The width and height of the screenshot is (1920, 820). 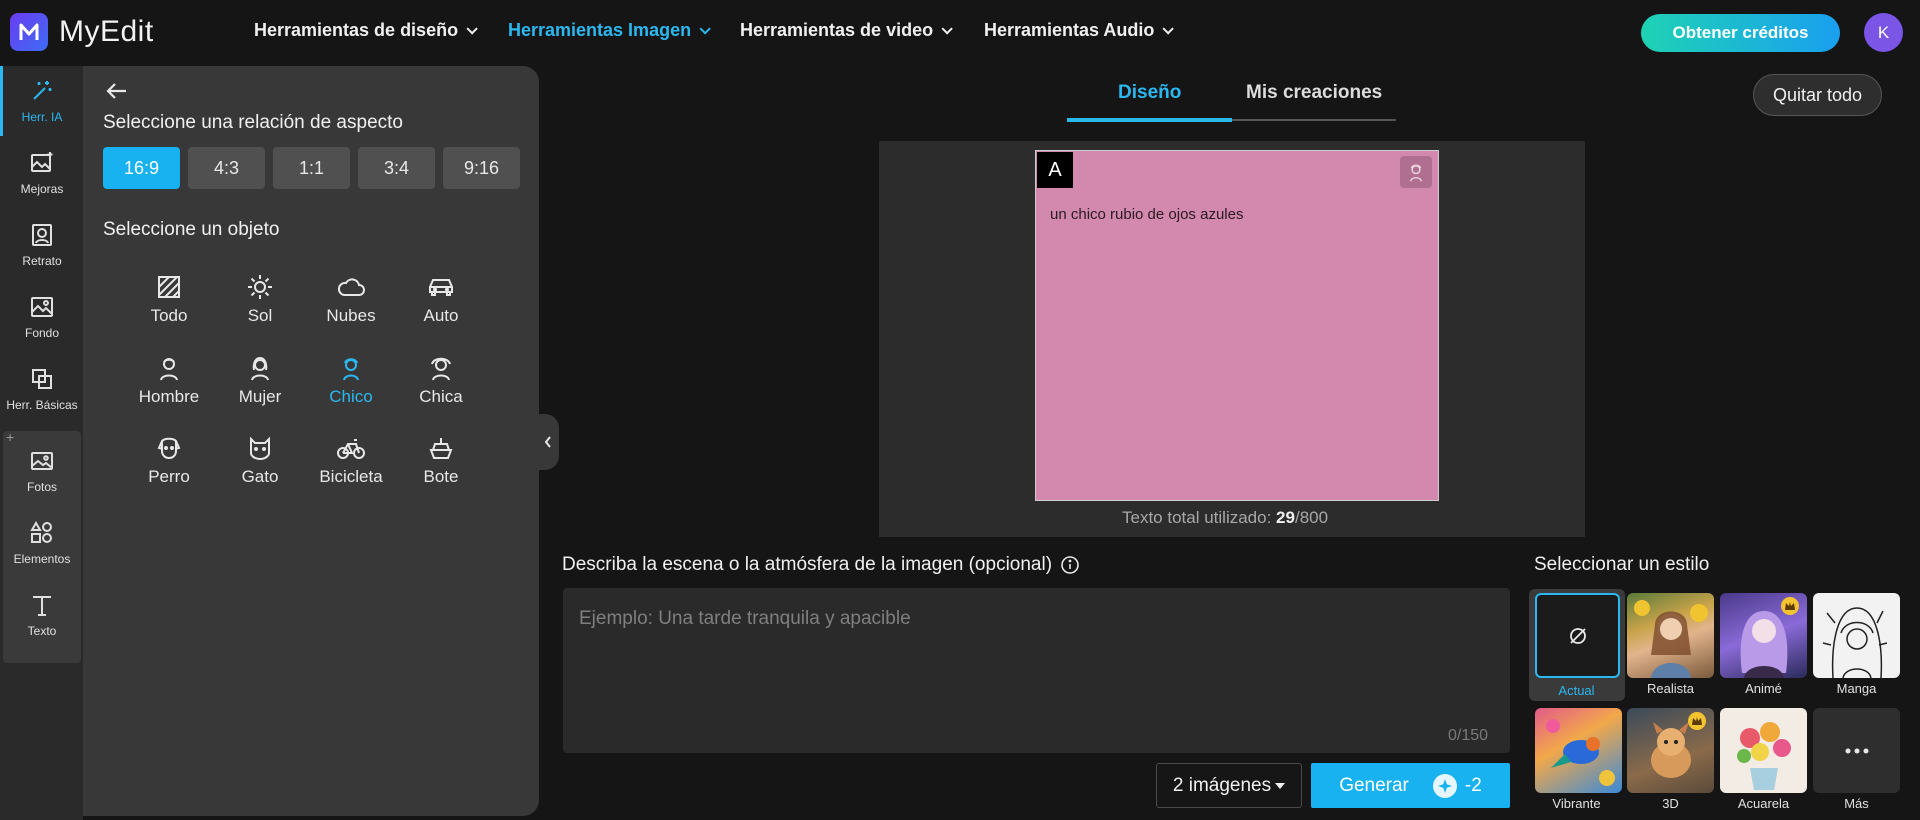 What do you see at coordinates (1069, 30) in the screenshot?
I see `nav-label: Herramientas Audio` at bounding box center [1069, 30].